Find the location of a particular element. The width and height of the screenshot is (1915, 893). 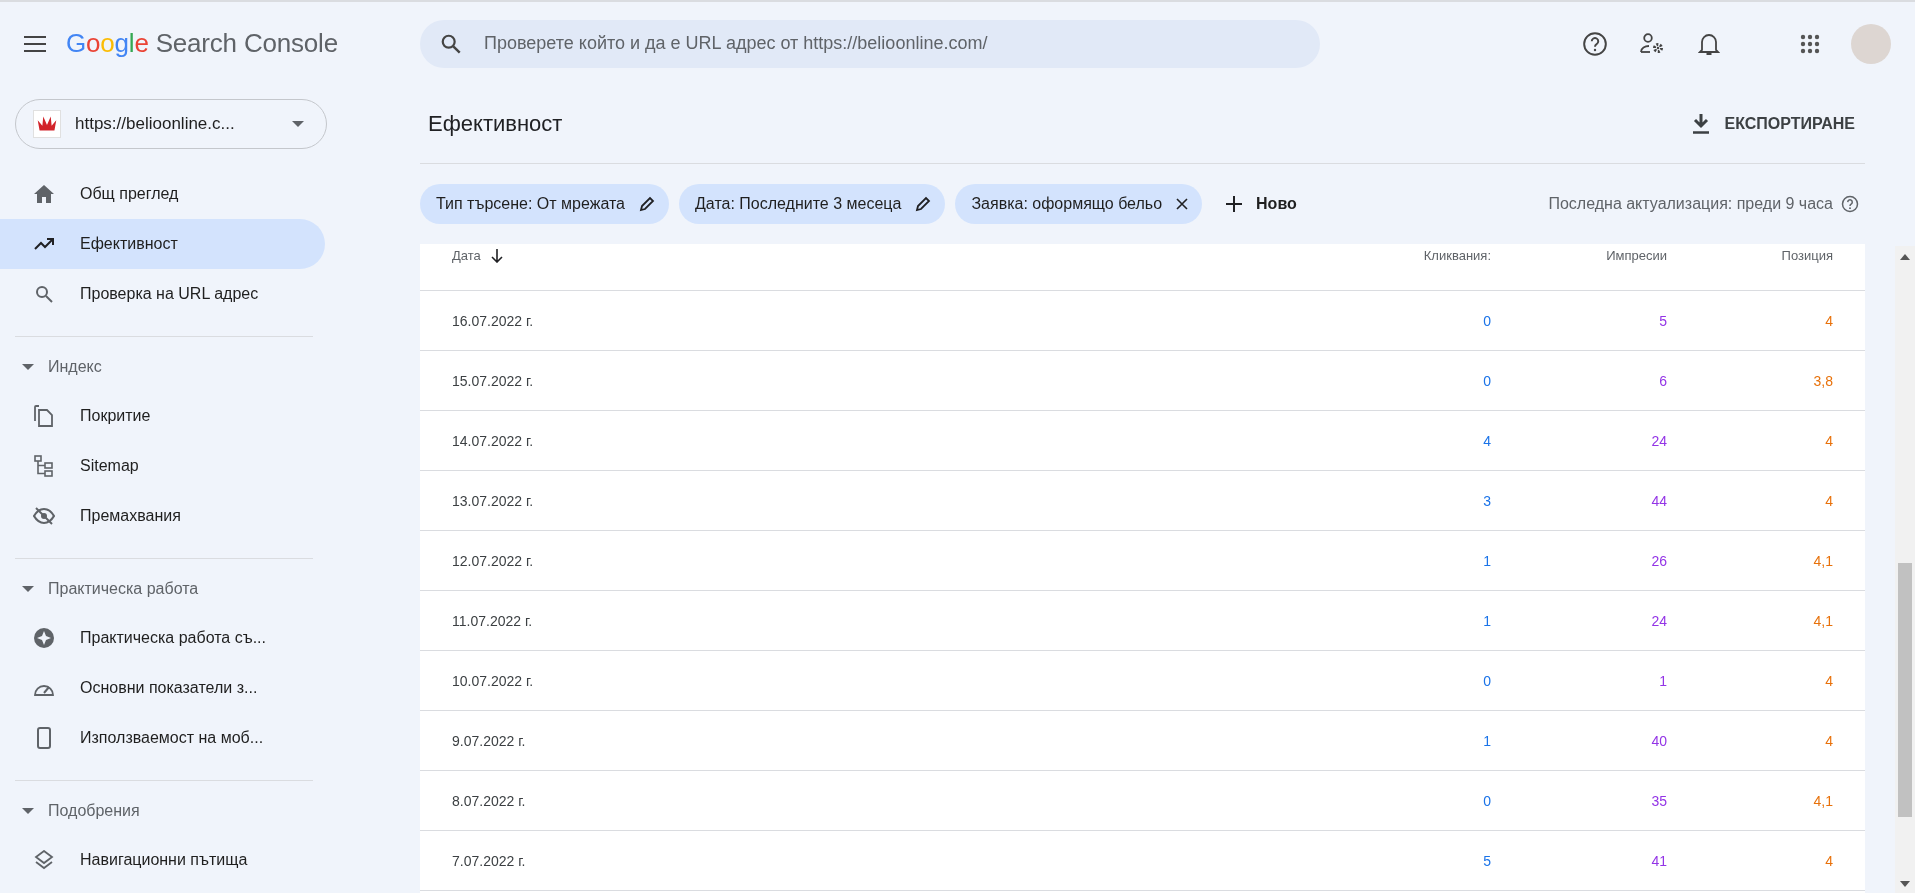

table-cell: 14.07.2022 г. is located at coordinates (493, 440).